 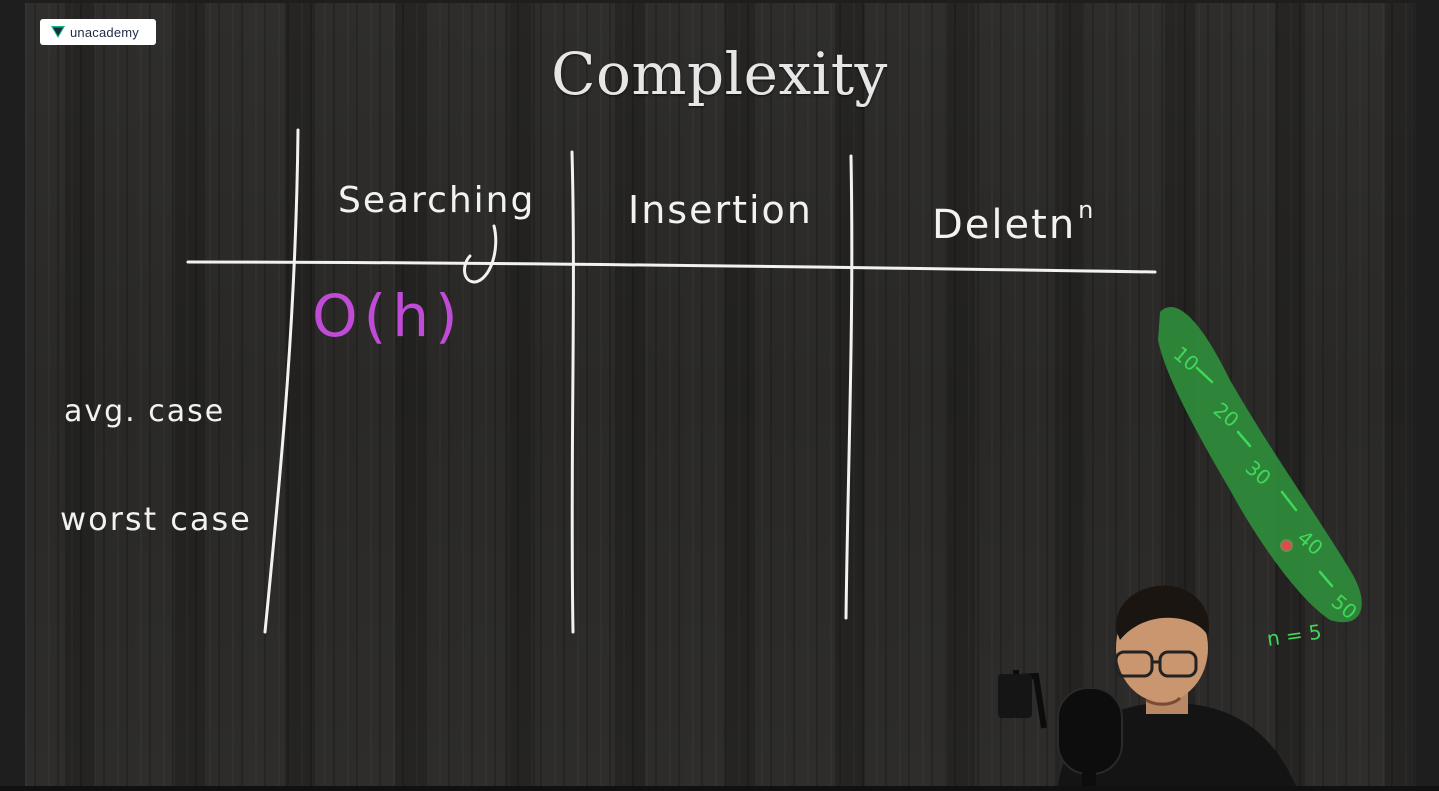 What do you see at coordinates (1226, 414) in the screenshot?
I see `value-20: 20` at bounding box center [1226, 414].